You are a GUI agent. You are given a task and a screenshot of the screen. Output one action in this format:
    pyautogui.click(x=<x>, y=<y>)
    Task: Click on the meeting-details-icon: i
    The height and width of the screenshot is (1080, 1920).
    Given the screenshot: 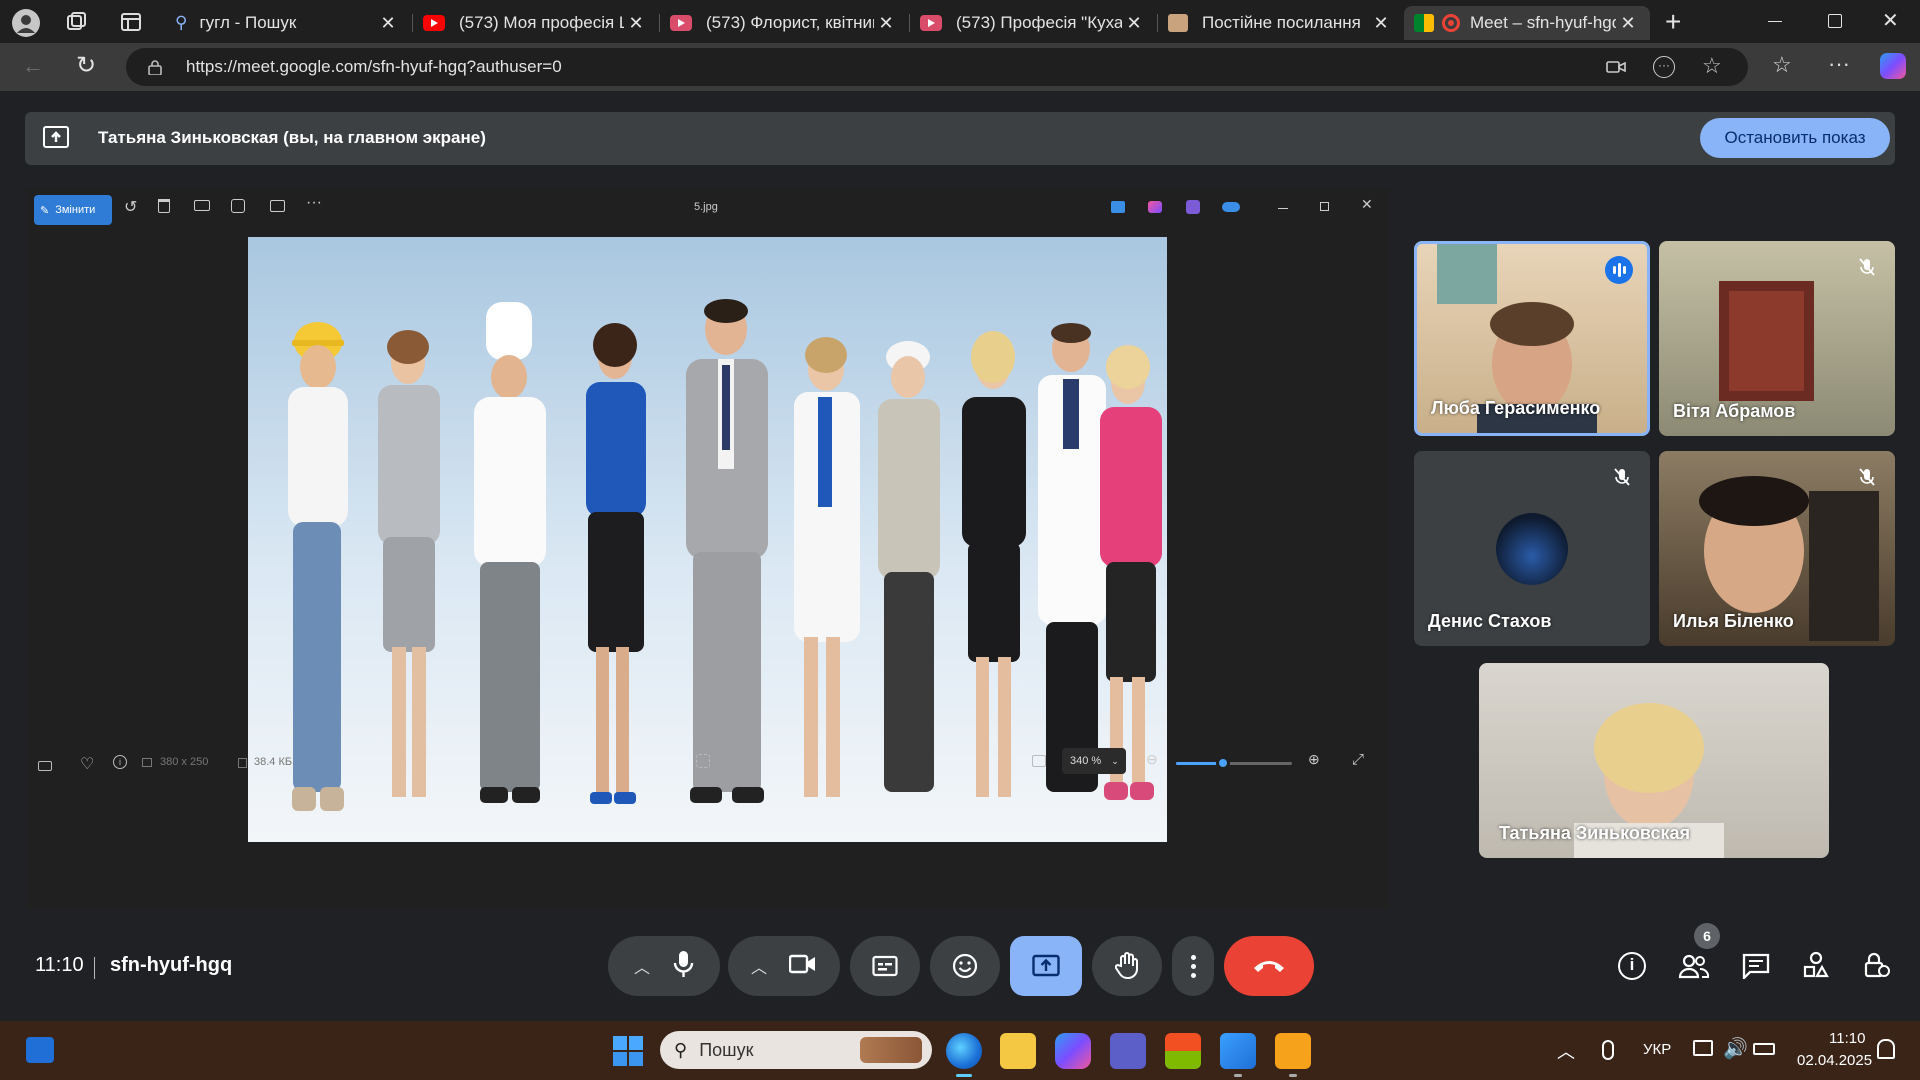 What is the action you would take?
    pyautogui.click(x=1632, y=966)
    